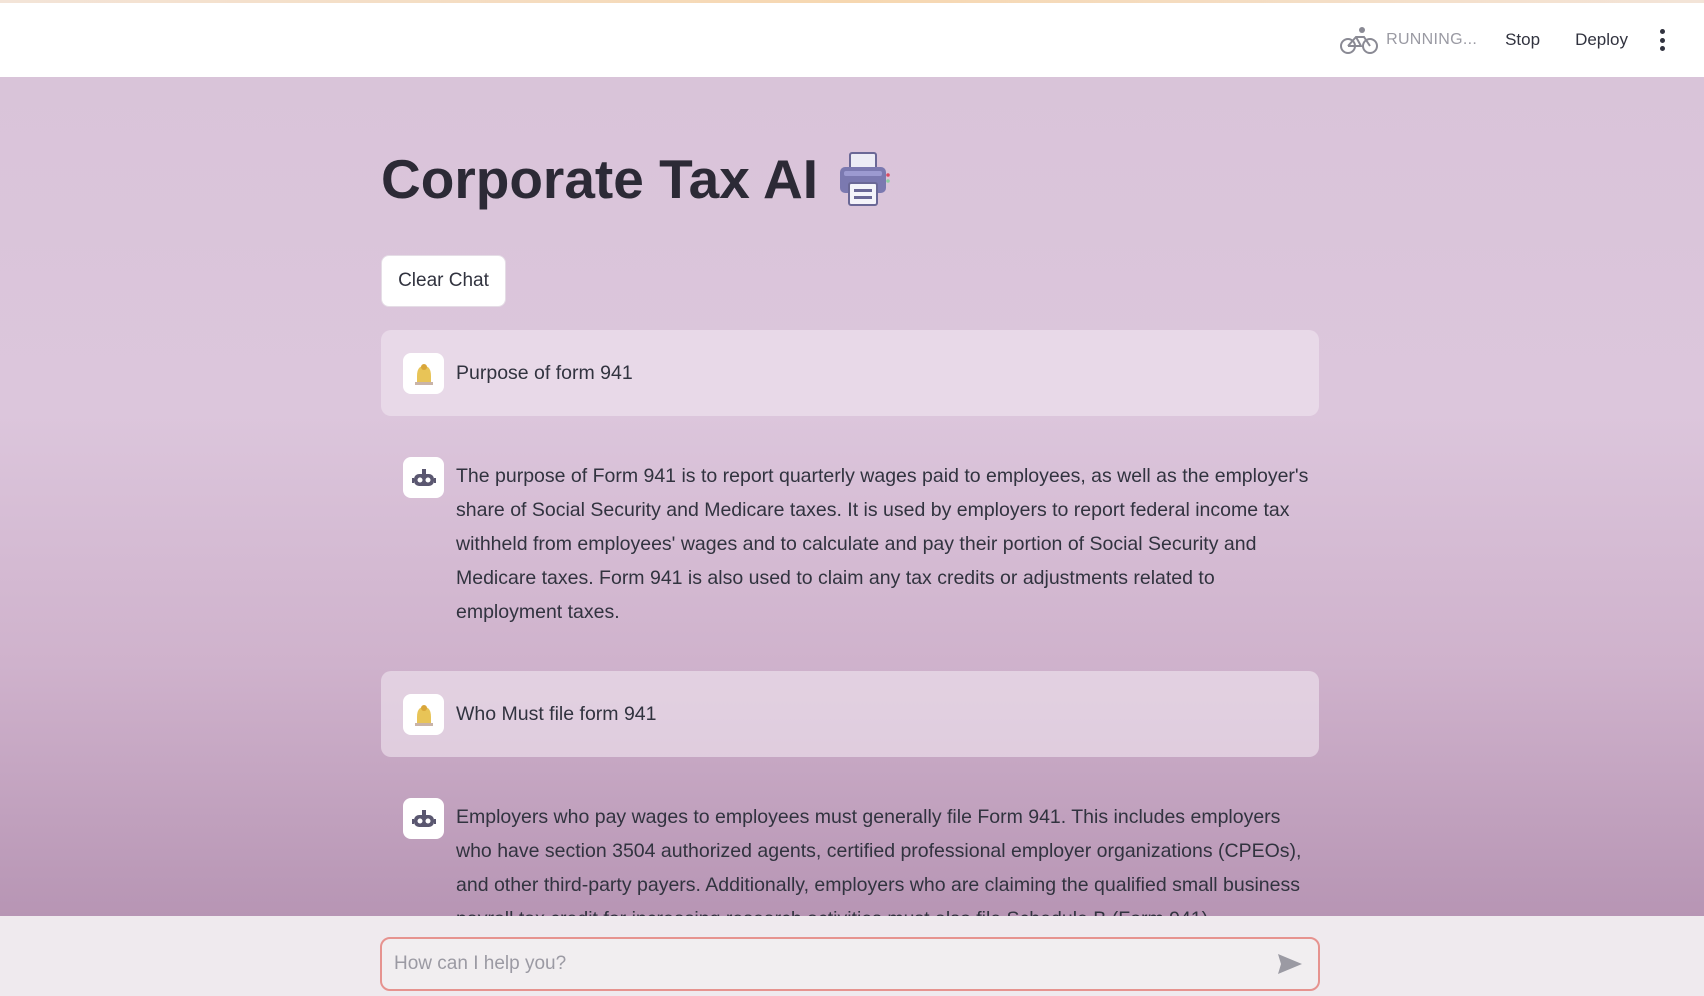 The image size is (1704, 996). Describe the element at coordinates (835, 964) in the screenshot. I see `chat-input` at that location.